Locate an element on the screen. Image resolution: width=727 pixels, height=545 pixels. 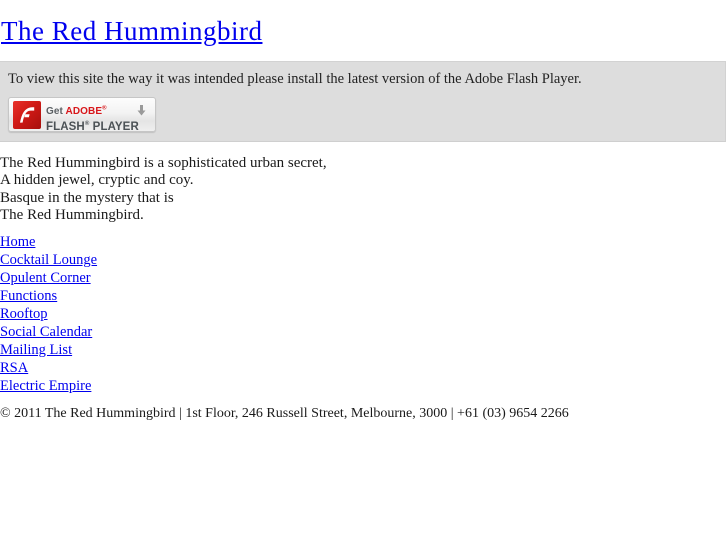
tagline-line: A hidden jewel, cryptic and coy. is located at coordinates (97, 180).